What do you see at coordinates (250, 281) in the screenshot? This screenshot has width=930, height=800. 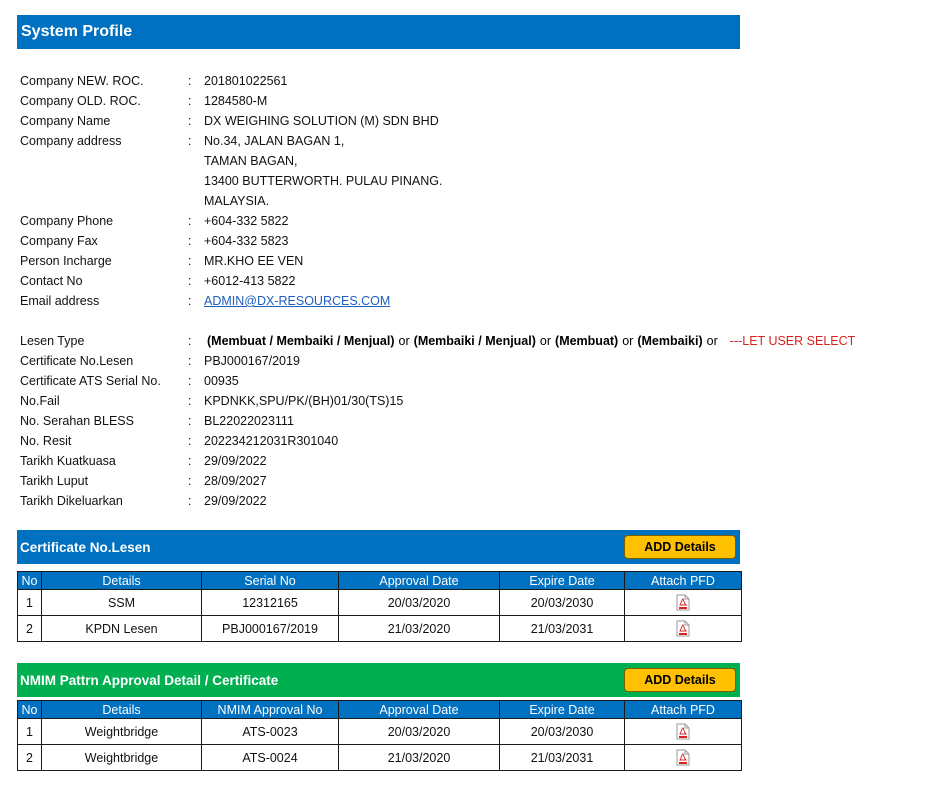 I see `value-contact-no: +6012-413 5822` at bounding box center [250, 281].